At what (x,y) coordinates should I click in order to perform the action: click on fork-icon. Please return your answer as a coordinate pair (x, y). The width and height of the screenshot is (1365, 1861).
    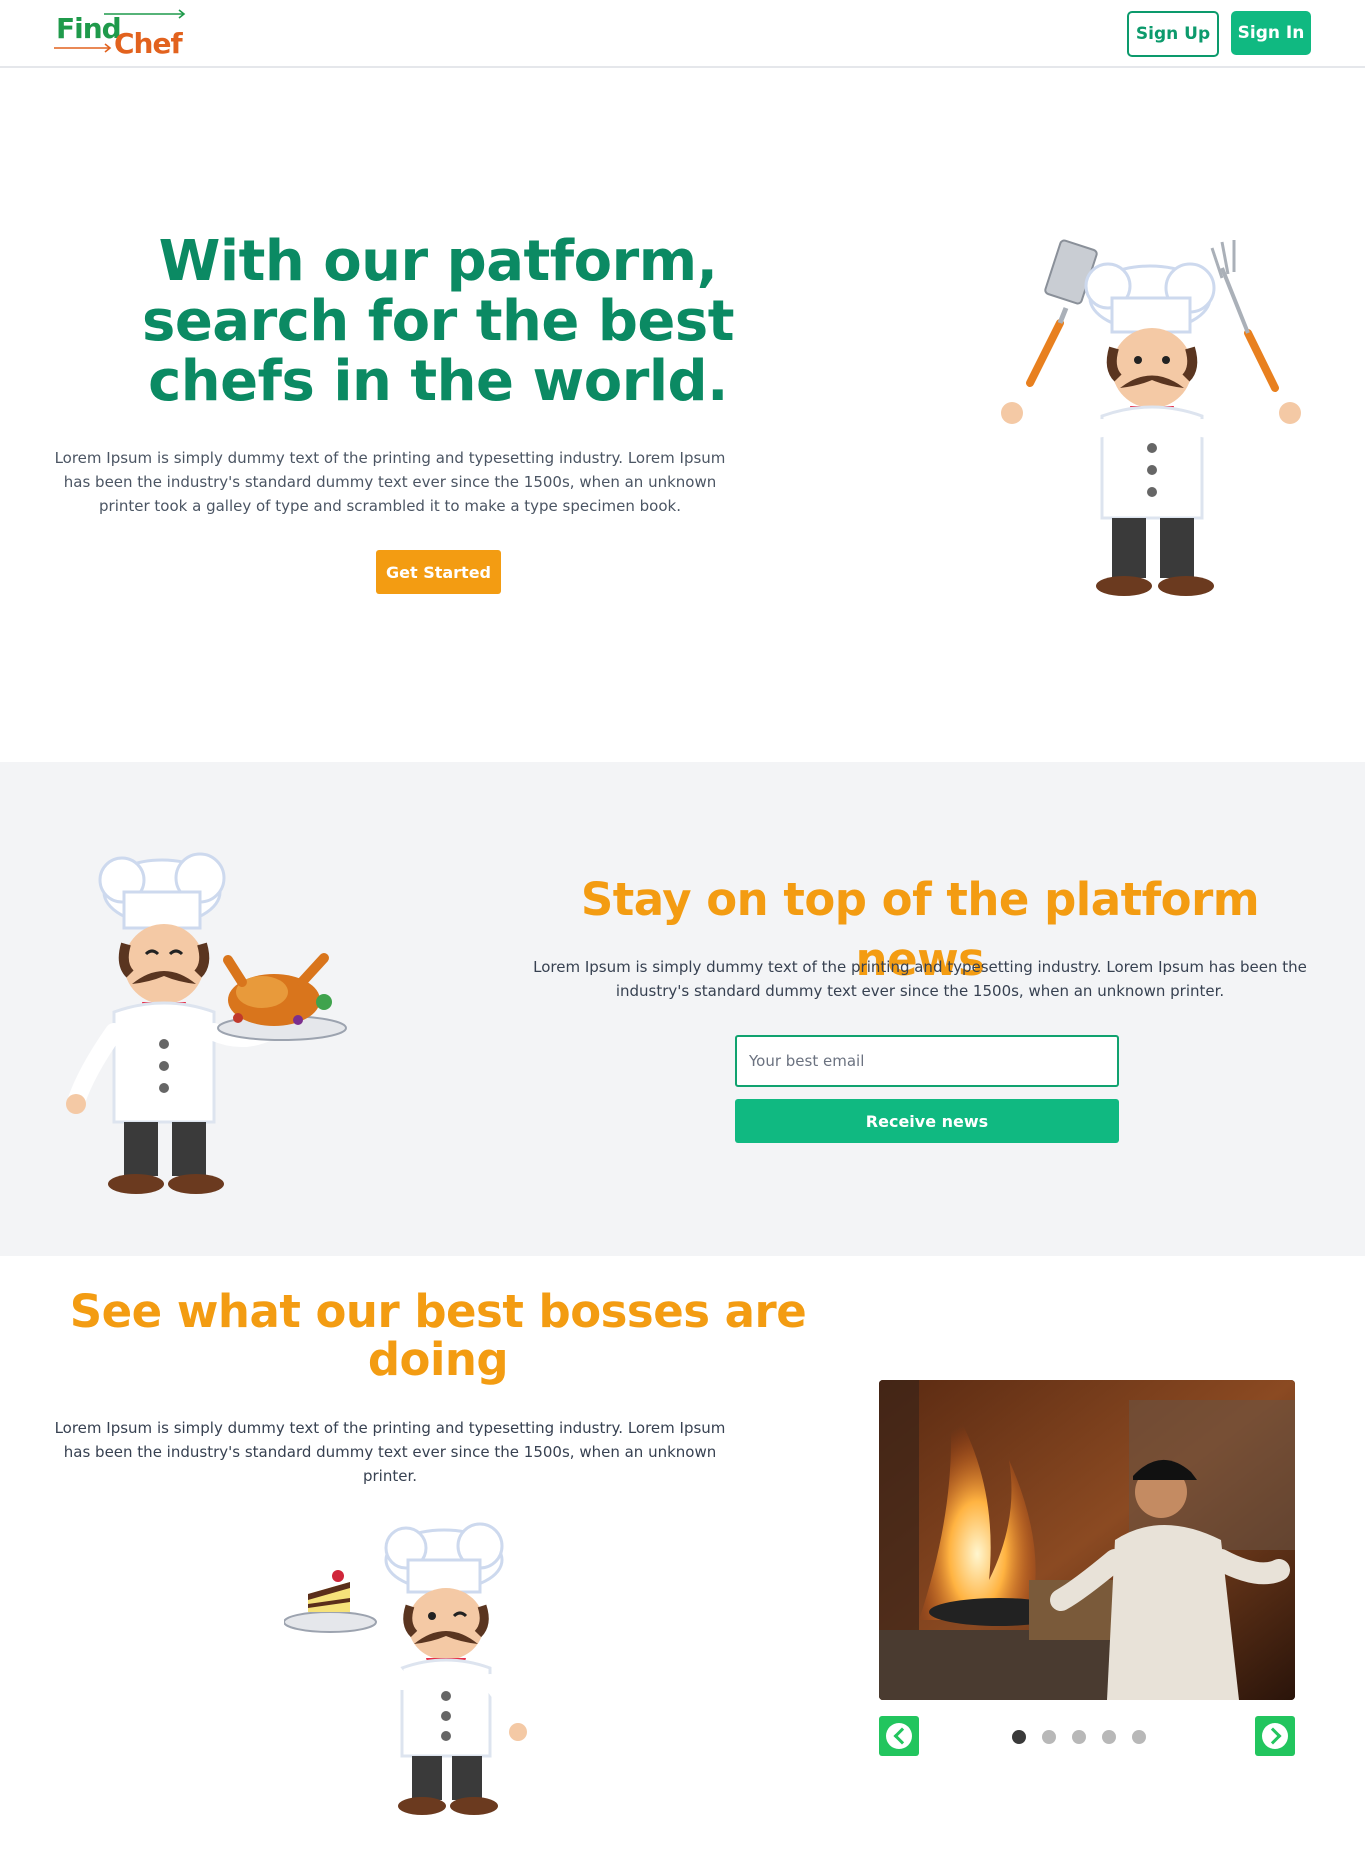
    Looking at the image, I should click on (1244, 316).